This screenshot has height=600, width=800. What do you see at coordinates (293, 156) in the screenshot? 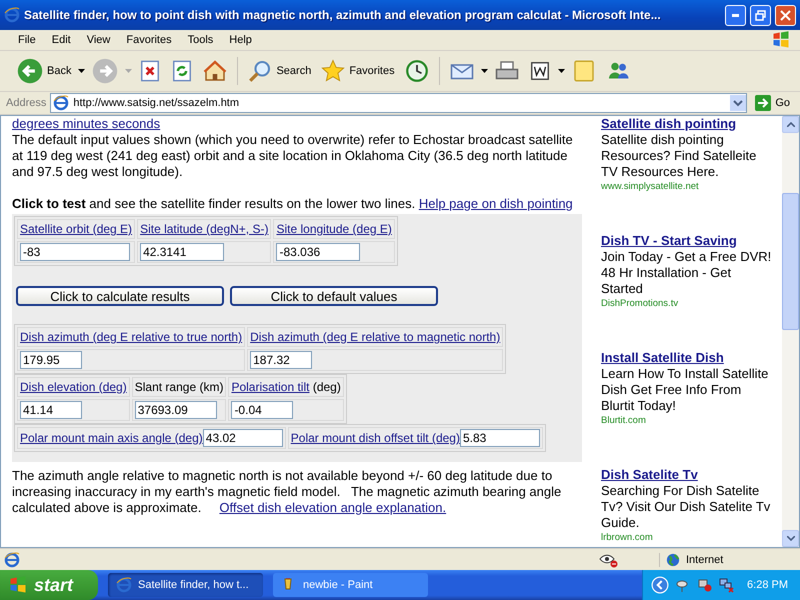
I see `intro-paragraph: The default input values shown (which you need to overwrite) refer to Echostar broadcast satellite at 119 deg west (241 deg east) orbit and a site location in Oklahoma City (36.5 deg north latitude and 97.5 deg west longitude).` at bounding box center [293, 156].